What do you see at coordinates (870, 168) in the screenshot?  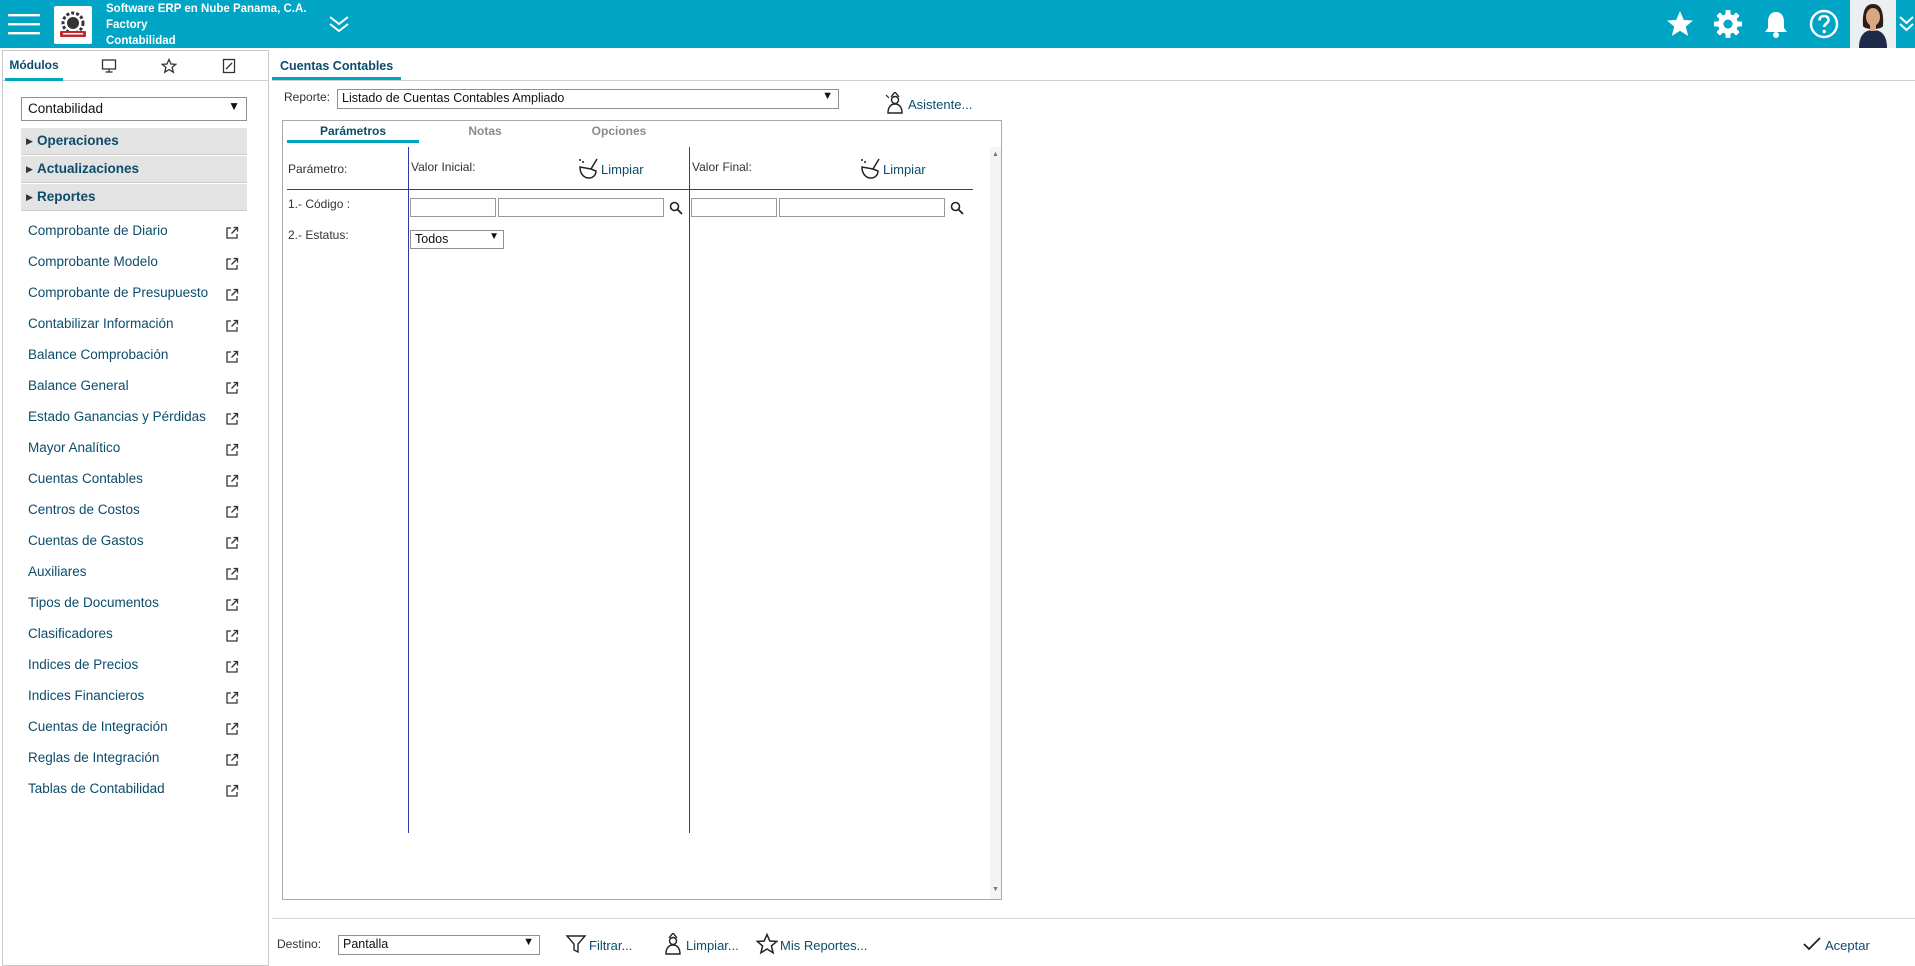 I see `broom-icon` at bounding box center [870, 168].